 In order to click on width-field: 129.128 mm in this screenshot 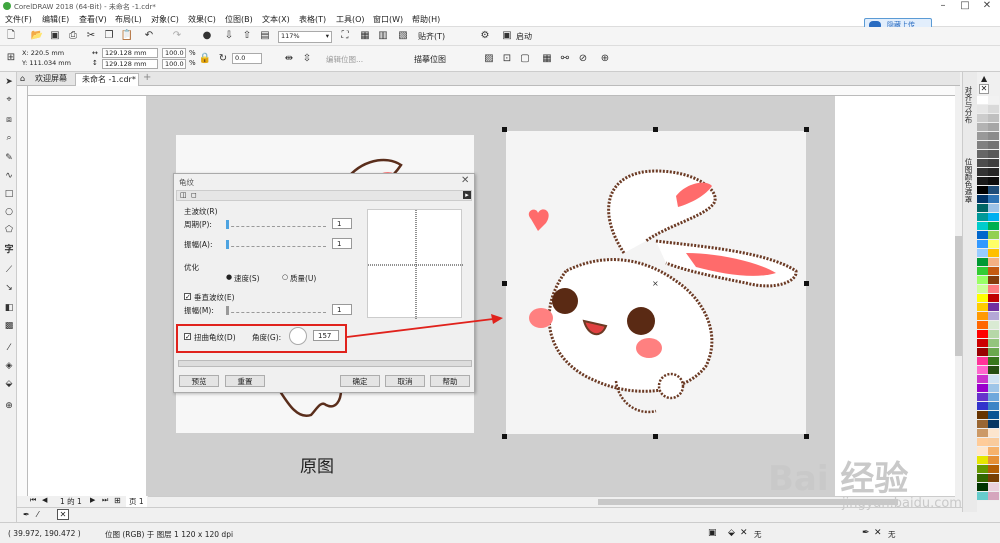, I will do `click(130, 53)`.